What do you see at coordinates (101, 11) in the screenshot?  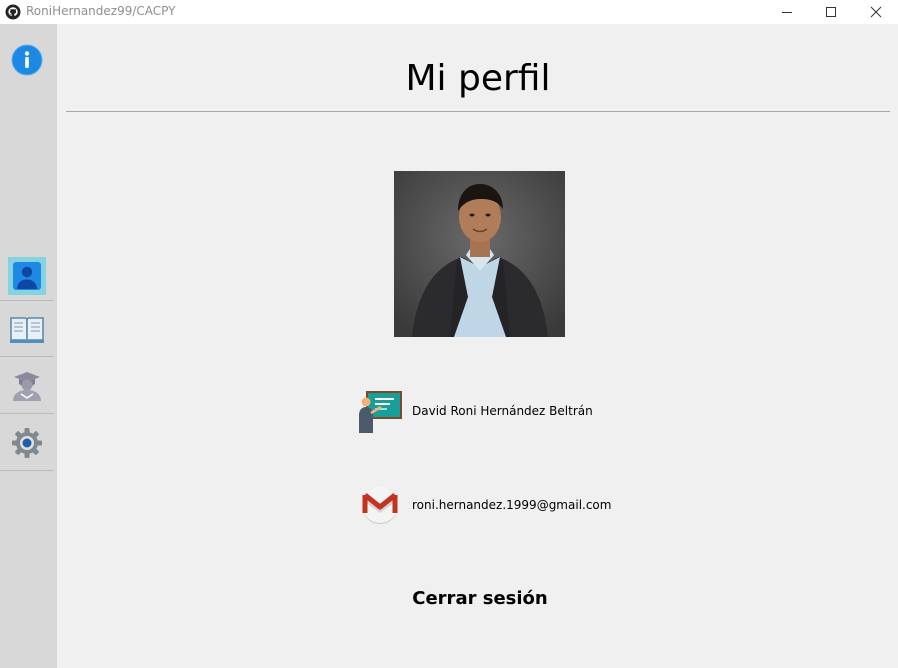 I see `window-title: RoniHernandez99/CACPY` at bounding box center [101, 11].